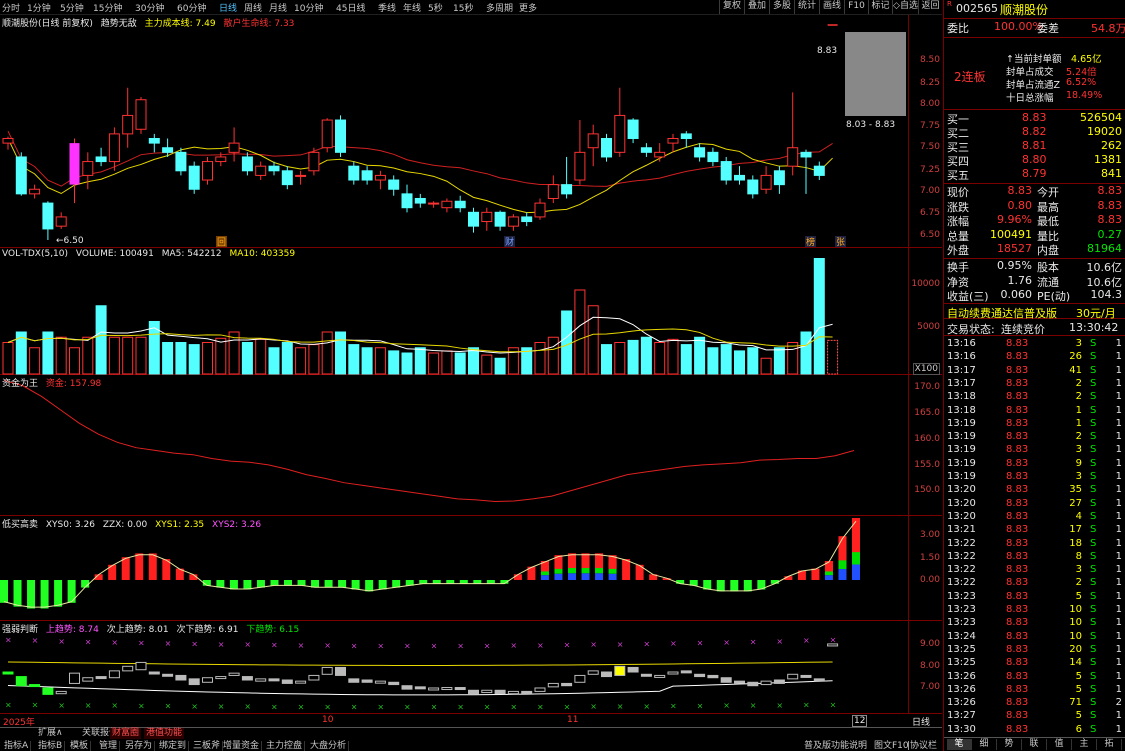 Image resolution: width=1125 pixels, height=751 pixels. Describe the element at coordinates (20, 384) in the screenshot. I see `fund-indicator-title: 资金为王` at that location.